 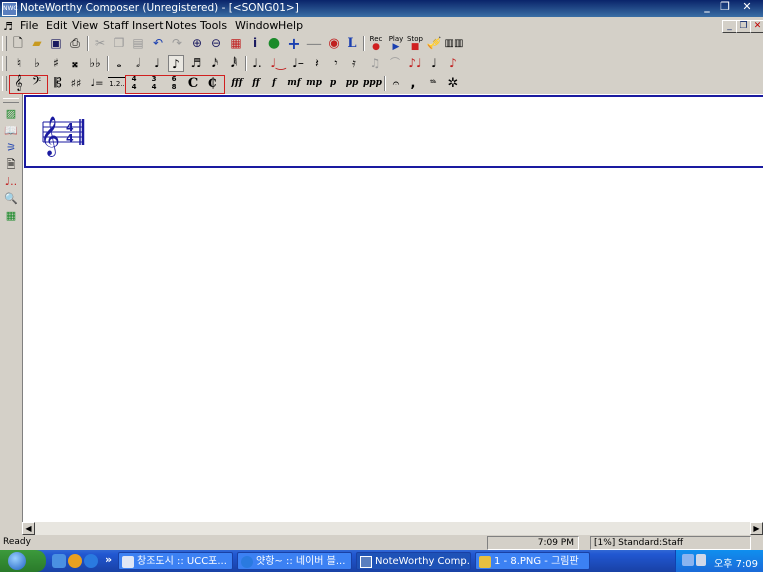 I want to click on breath-mark-icon: ,, so click(x=413, y=83).